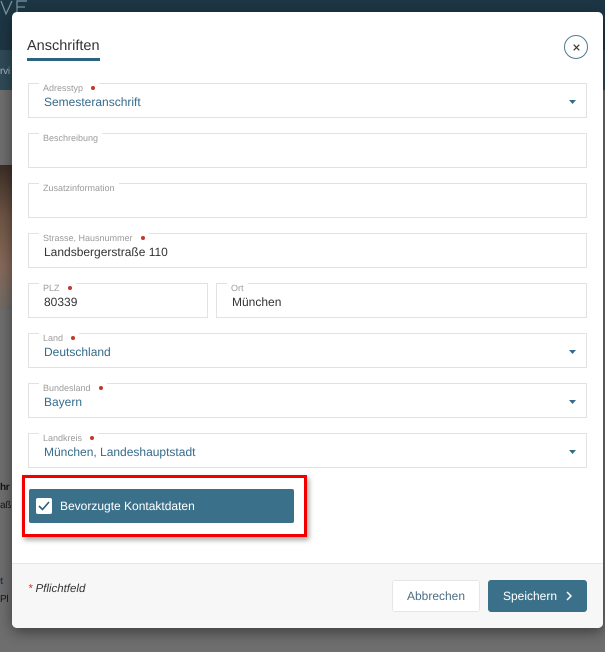  I want to click on field-label: Ort, so click(237, 288).